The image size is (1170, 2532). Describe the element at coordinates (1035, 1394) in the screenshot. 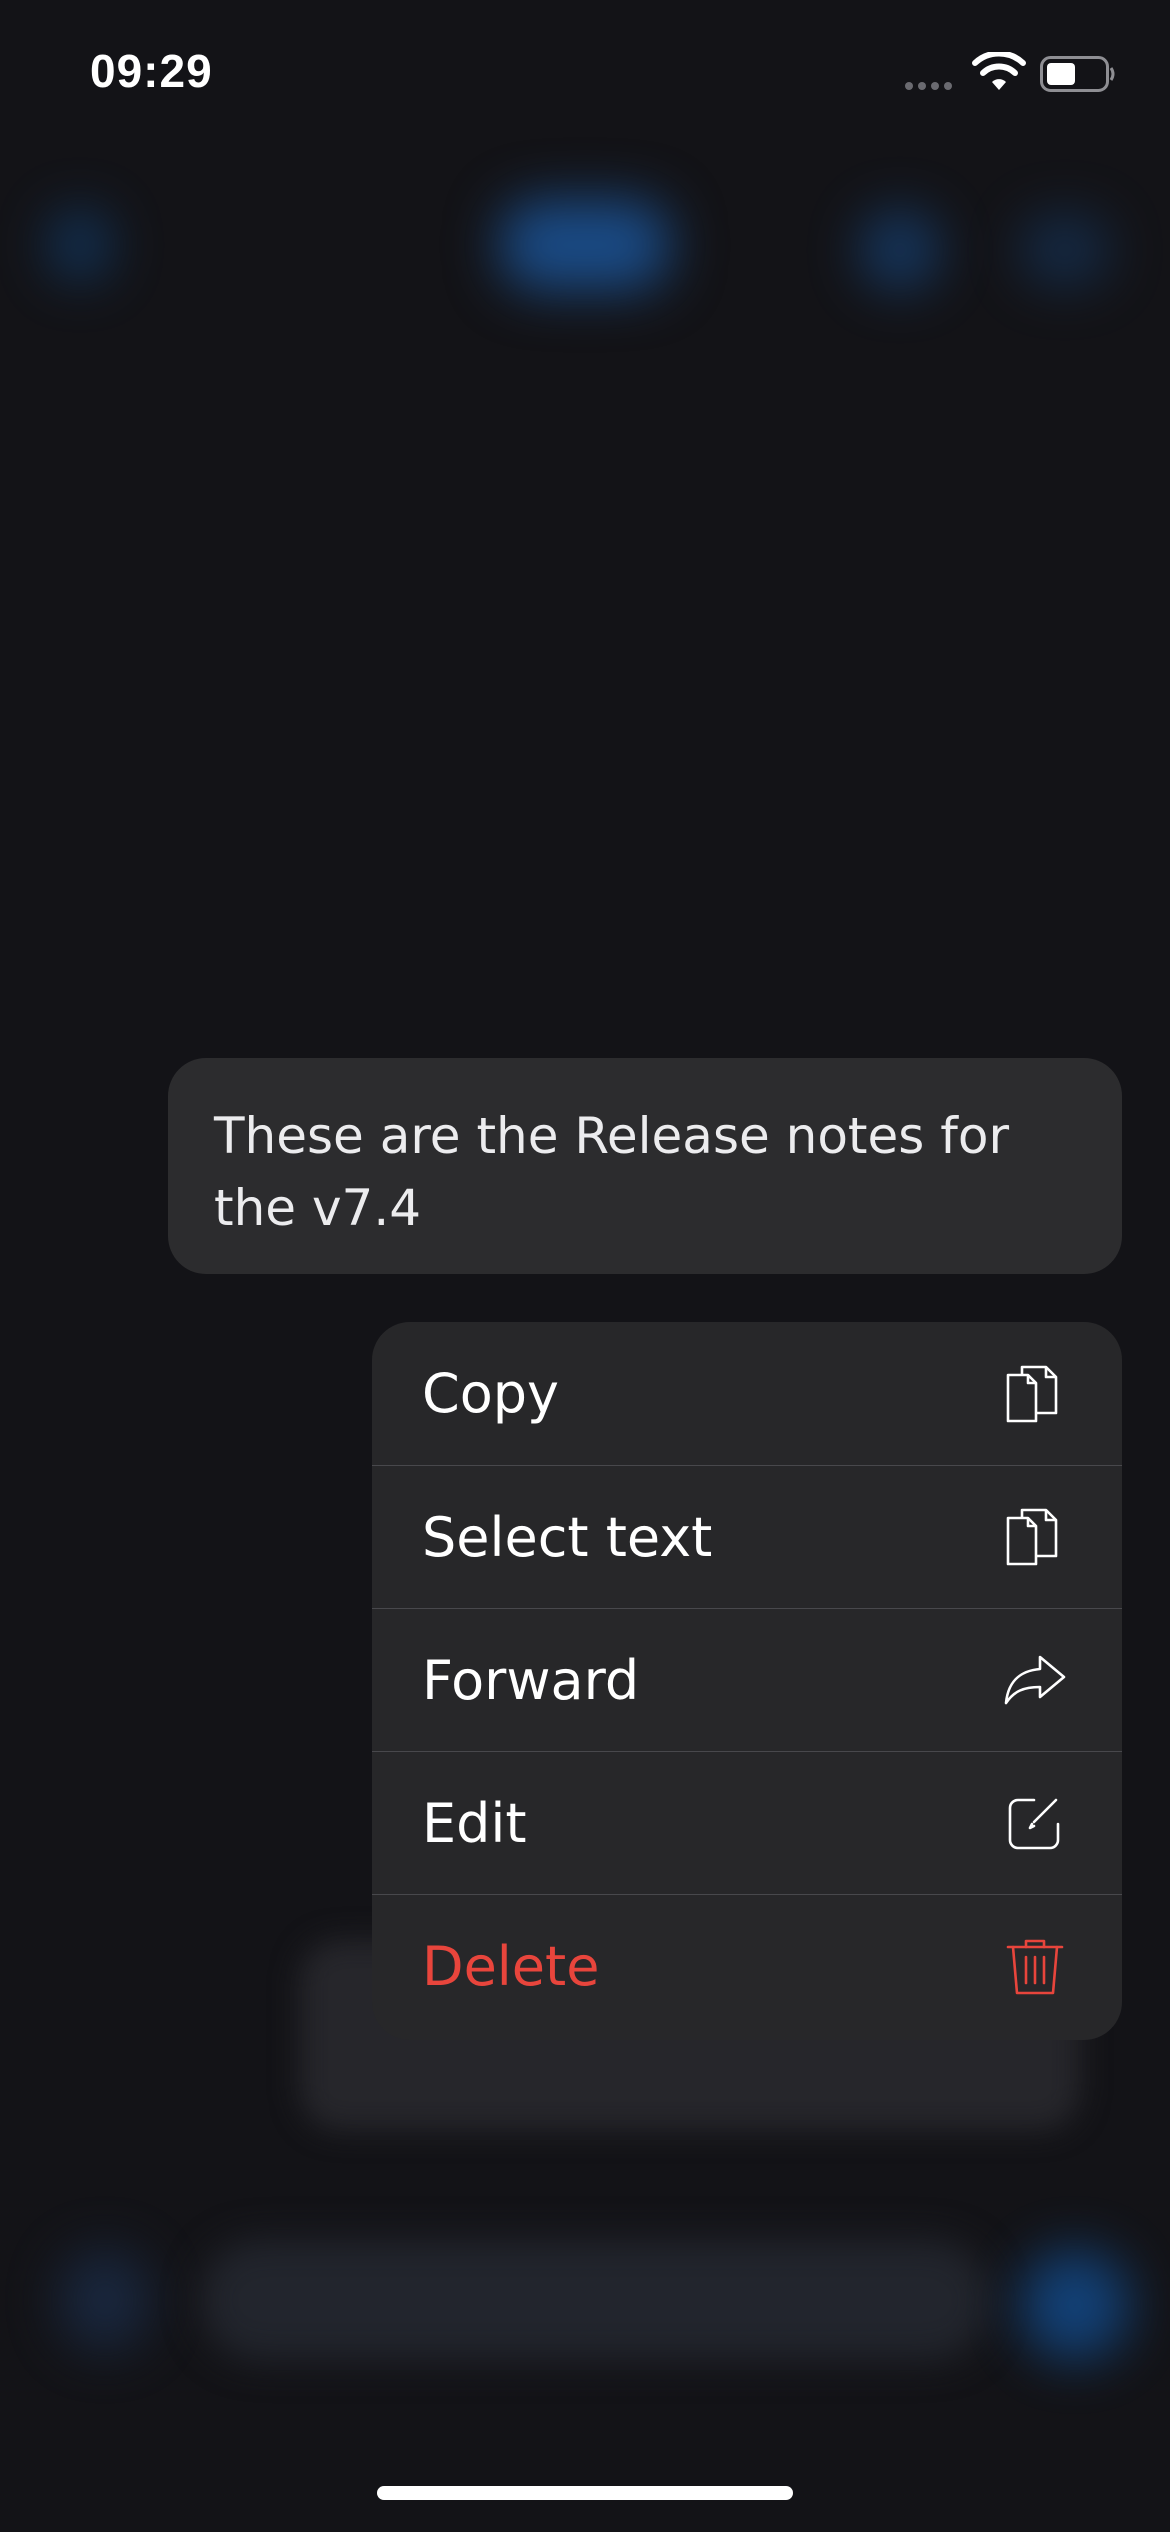

I see `copy-icon` at that location.